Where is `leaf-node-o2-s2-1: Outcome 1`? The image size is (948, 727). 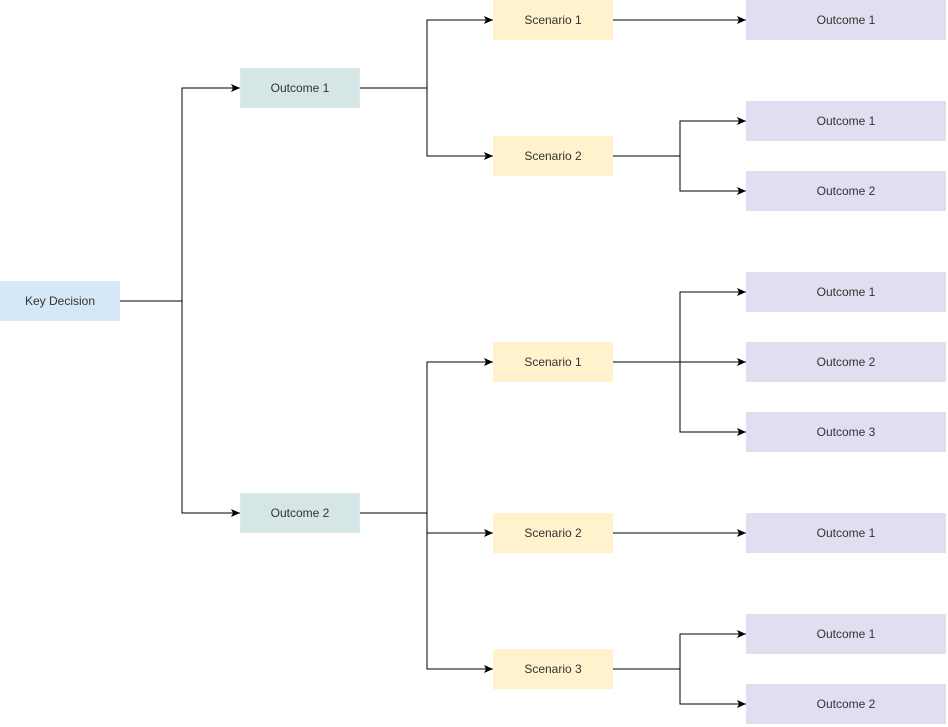
leaf-node-o2-s2-1: Outcome 1 is located at coordinates (846, 533).